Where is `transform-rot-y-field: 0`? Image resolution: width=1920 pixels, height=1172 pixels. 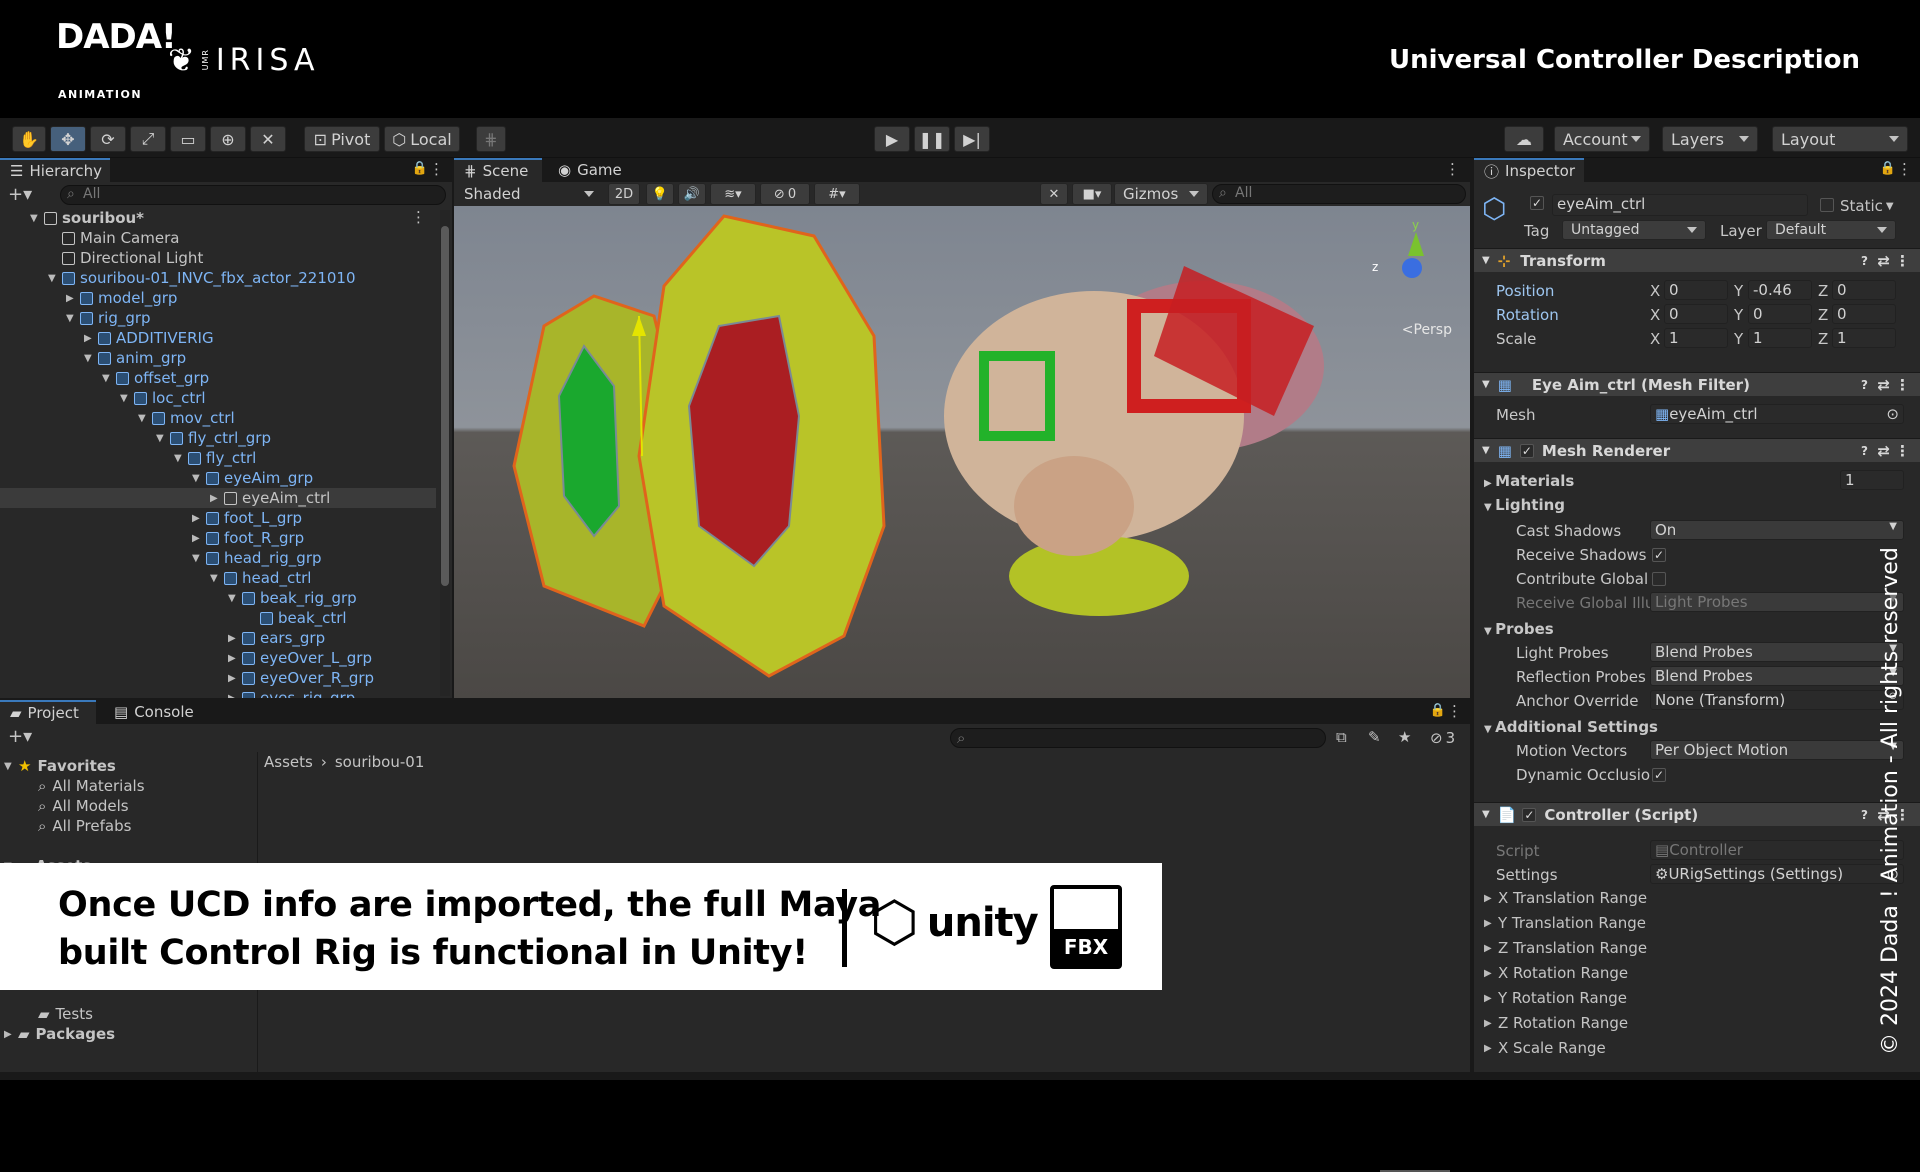
transform-rot-y-field: 0 is located at coordinates (1780, 314).